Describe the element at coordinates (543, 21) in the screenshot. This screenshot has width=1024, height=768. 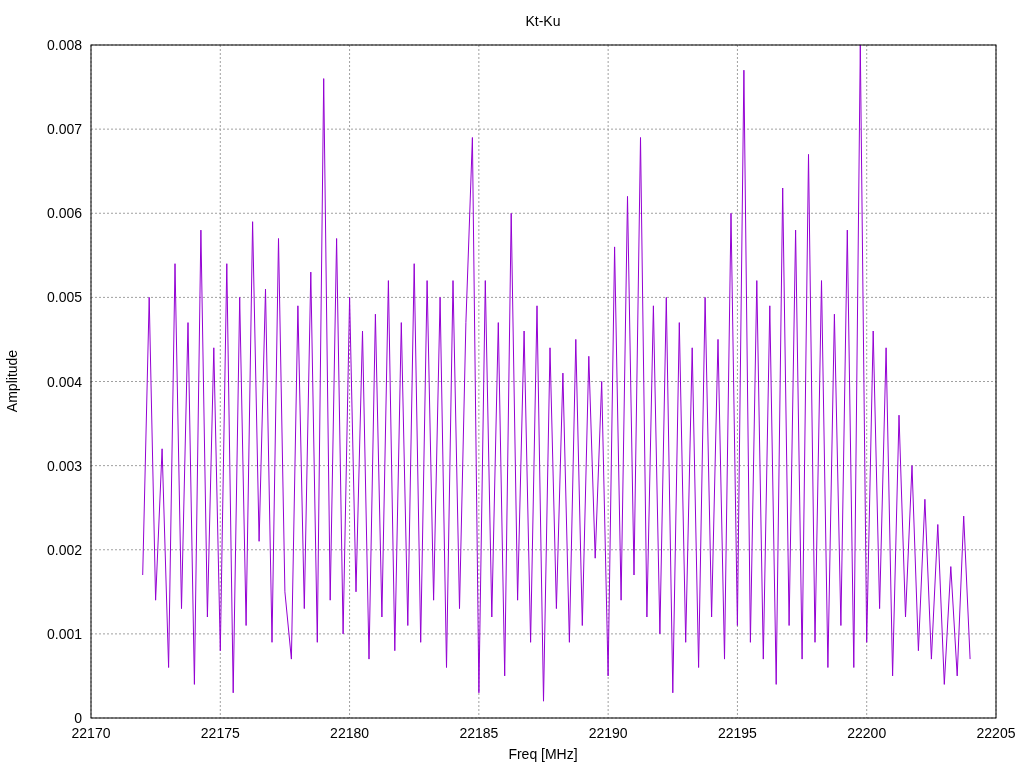
I see `chart-title: Kt-Ku` at that location.